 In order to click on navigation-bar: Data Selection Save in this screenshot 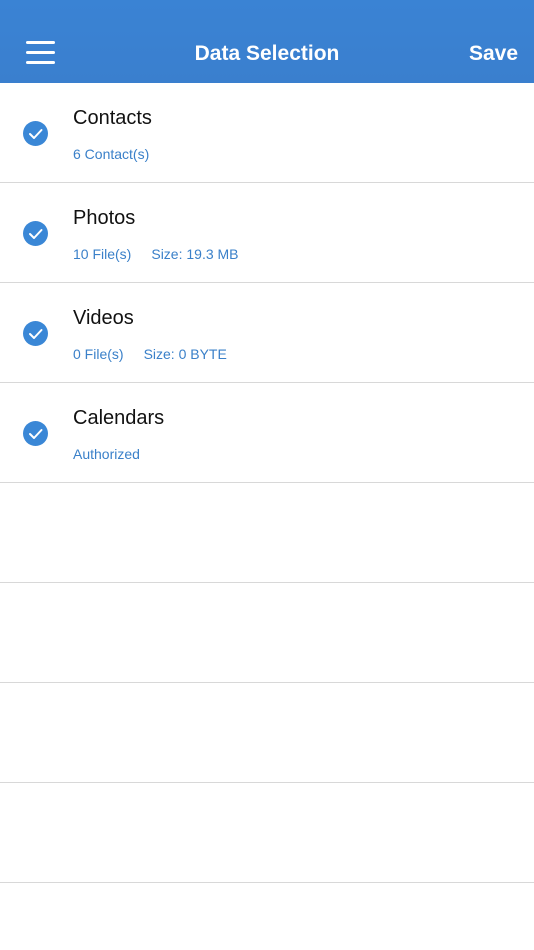, I will do `click(267, 41)`.